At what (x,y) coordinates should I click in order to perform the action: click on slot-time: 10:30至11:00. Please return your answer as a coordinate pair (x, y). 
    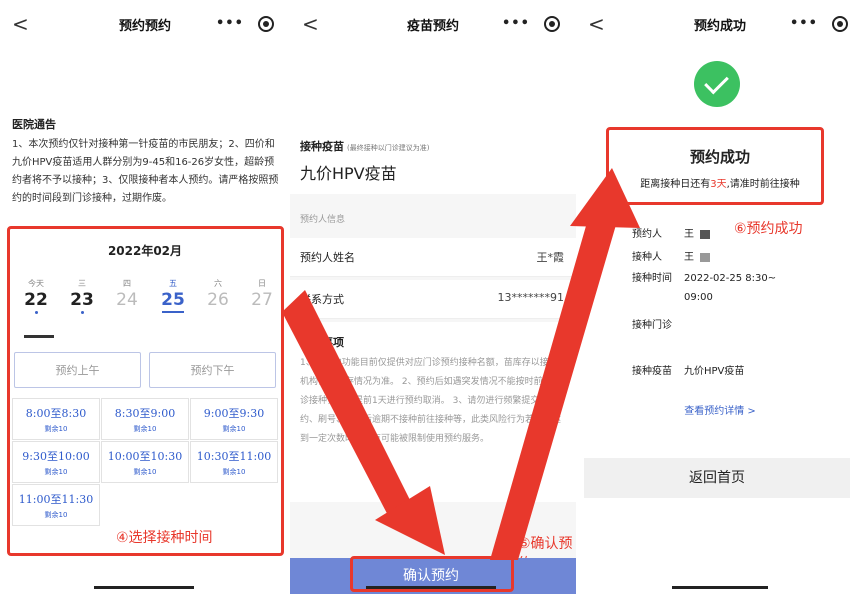
    Looking at the image, I should click on (234, 456).